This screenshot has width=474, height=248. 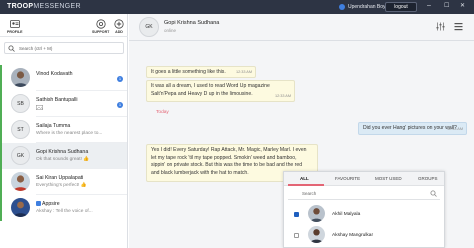 What do you see at coordinates (428, 178) in the screenshot?
I see `tab-groups: GROUPS` at bounding box center [428, 178].